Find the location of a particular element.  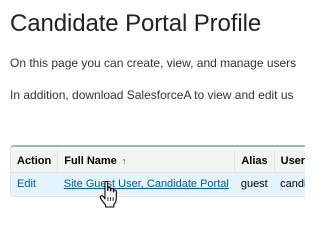

sort-ascending-icon: ↑ is located at coordinates (124, 161).